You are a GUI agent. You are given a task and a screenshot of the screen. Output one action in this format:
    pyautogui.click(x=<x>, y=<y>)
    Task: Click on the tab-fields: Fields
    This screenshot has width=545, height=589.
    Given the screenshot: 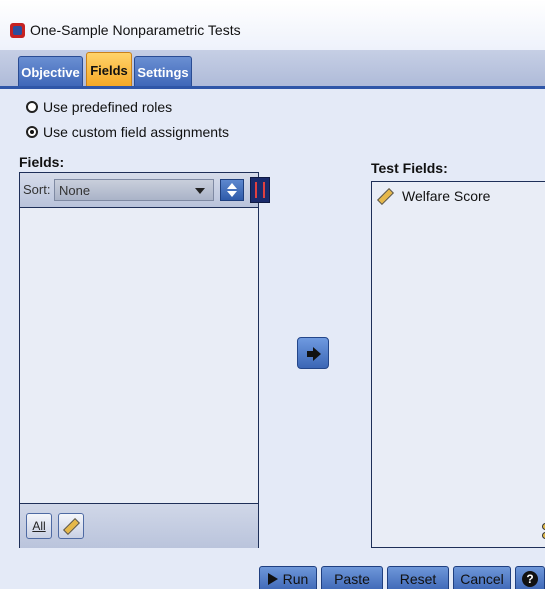 What is the action you would take?
    pyautogui.click(x=109, y=70)
    